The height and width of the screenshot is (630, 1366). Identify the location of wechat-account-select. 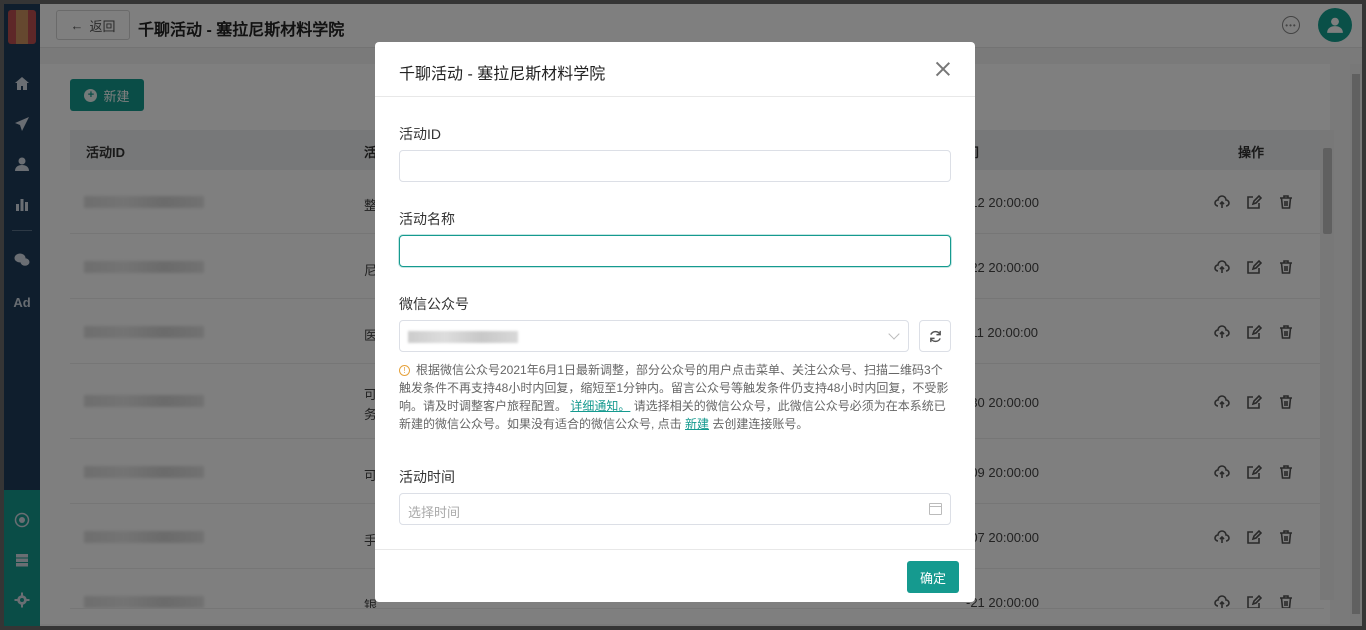
(654, 336).